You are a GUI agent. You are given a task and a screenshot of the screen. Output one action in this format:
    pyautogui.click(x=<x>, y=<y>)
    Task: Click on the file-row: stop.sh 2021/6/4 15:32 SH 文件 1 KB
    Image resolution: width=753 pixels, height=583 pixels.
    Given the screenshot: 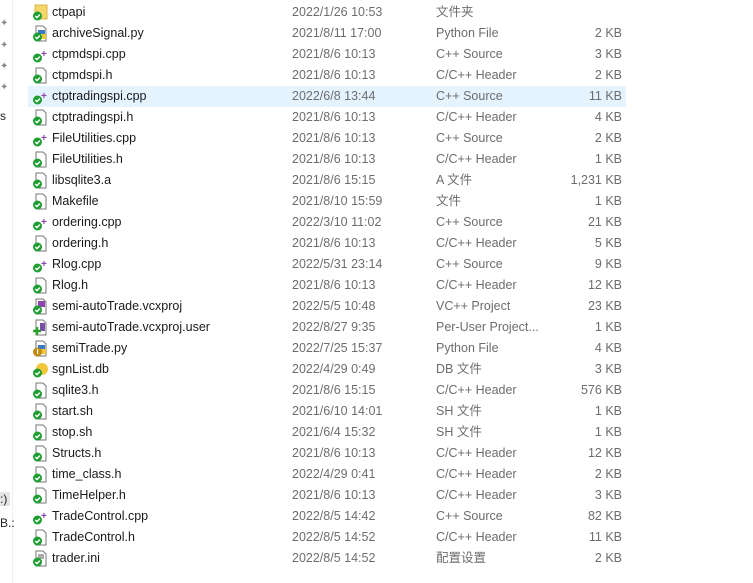 What is the action you would take?
    pyautogui.click(x=327, y=432)
    